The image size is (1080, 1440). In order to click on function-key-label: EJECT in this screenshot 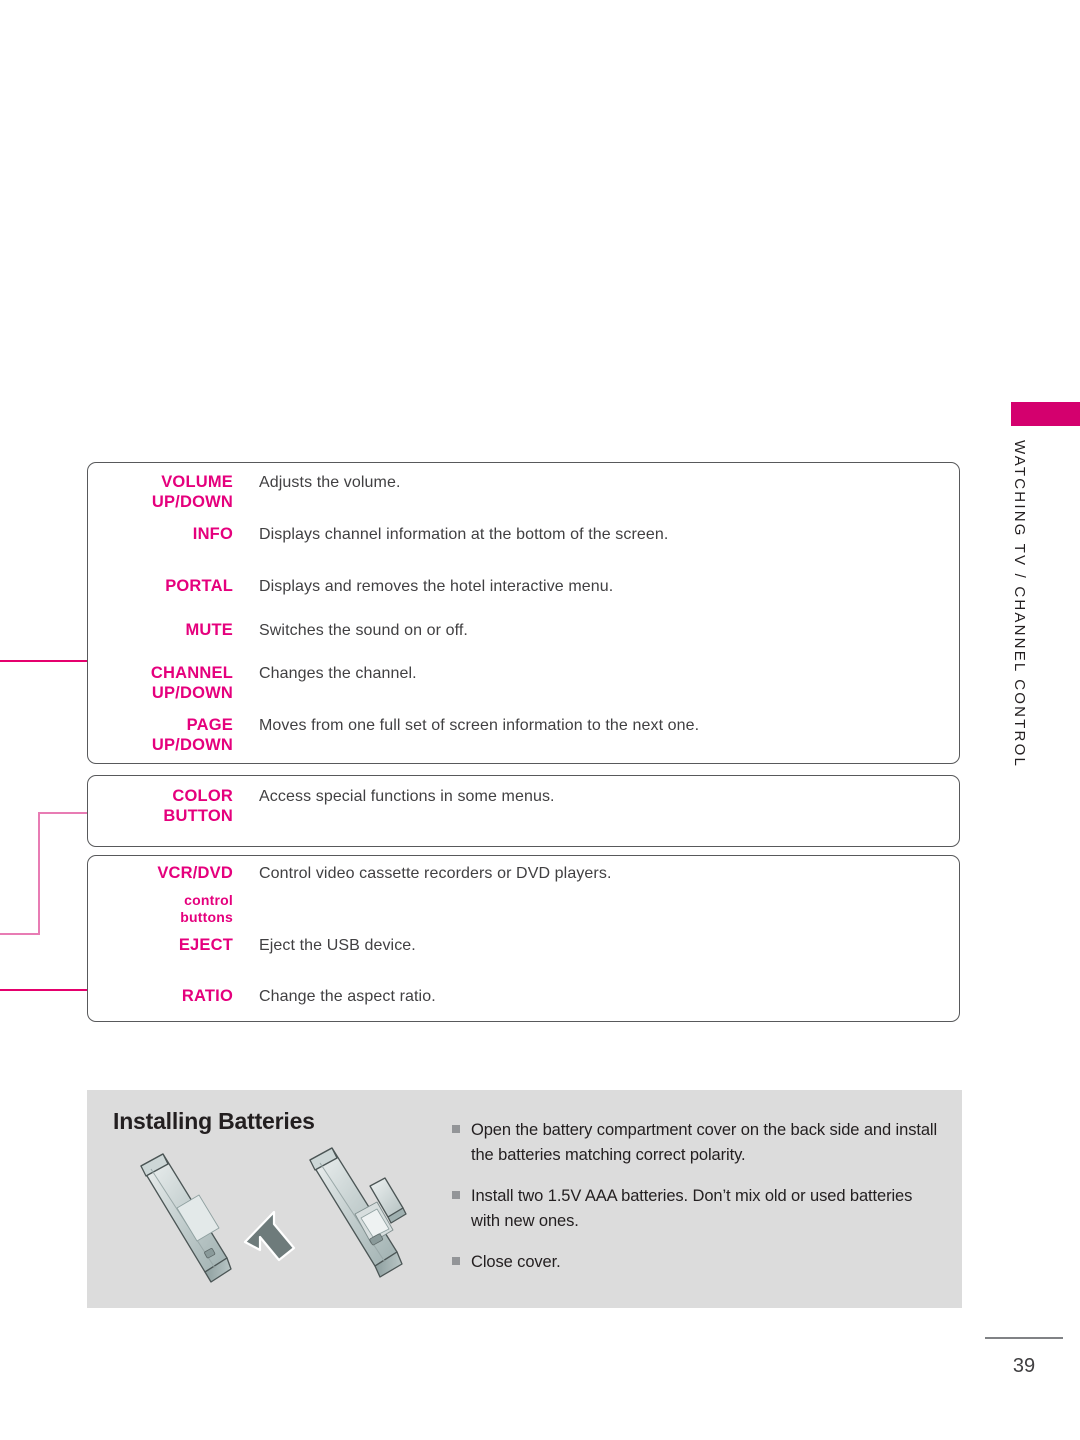, I will do `click(205, 945)`.